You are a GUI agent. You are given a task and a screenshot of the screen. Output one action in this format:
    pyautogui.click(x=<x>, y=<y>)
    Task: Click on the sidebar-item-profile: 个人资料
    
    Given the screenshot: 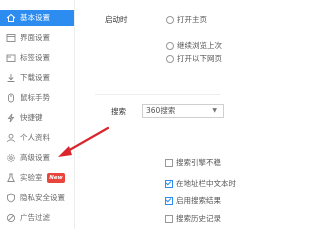 What is the action you would take?
    pyautogui.click(x=37, y=138)
    